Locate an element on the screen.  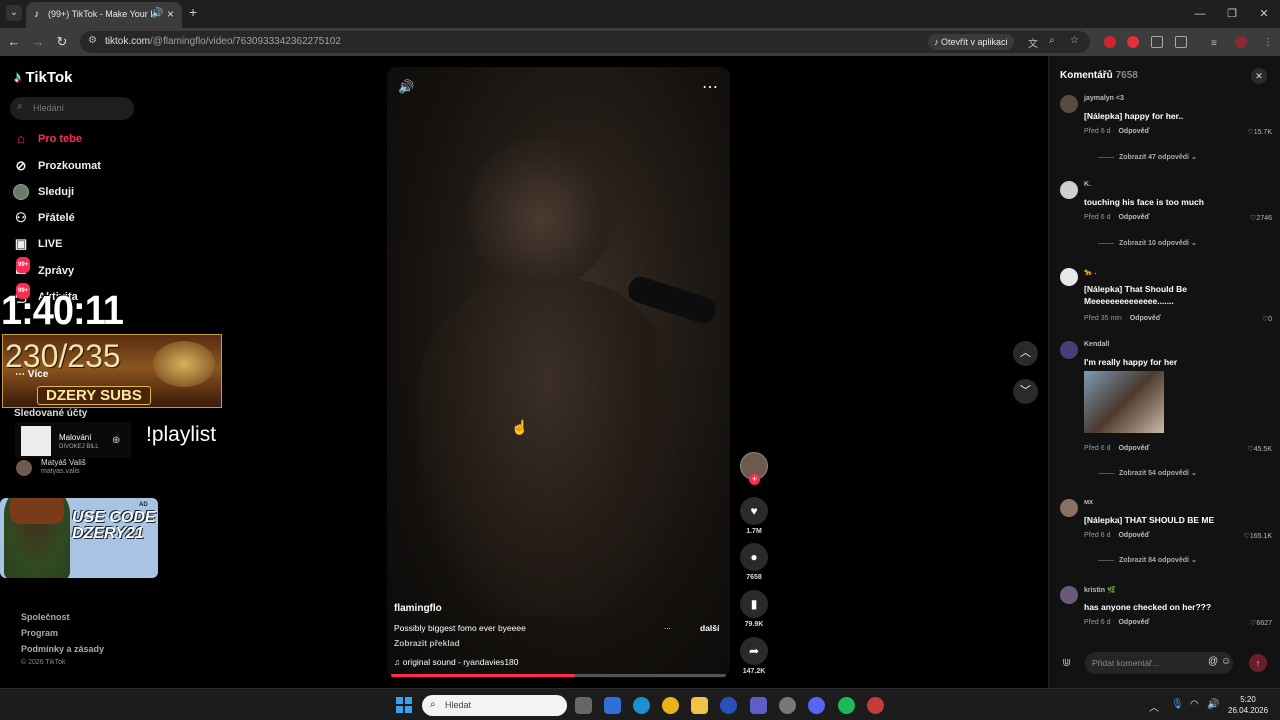
comment-user: мх is located at coordinates (1088, 502).